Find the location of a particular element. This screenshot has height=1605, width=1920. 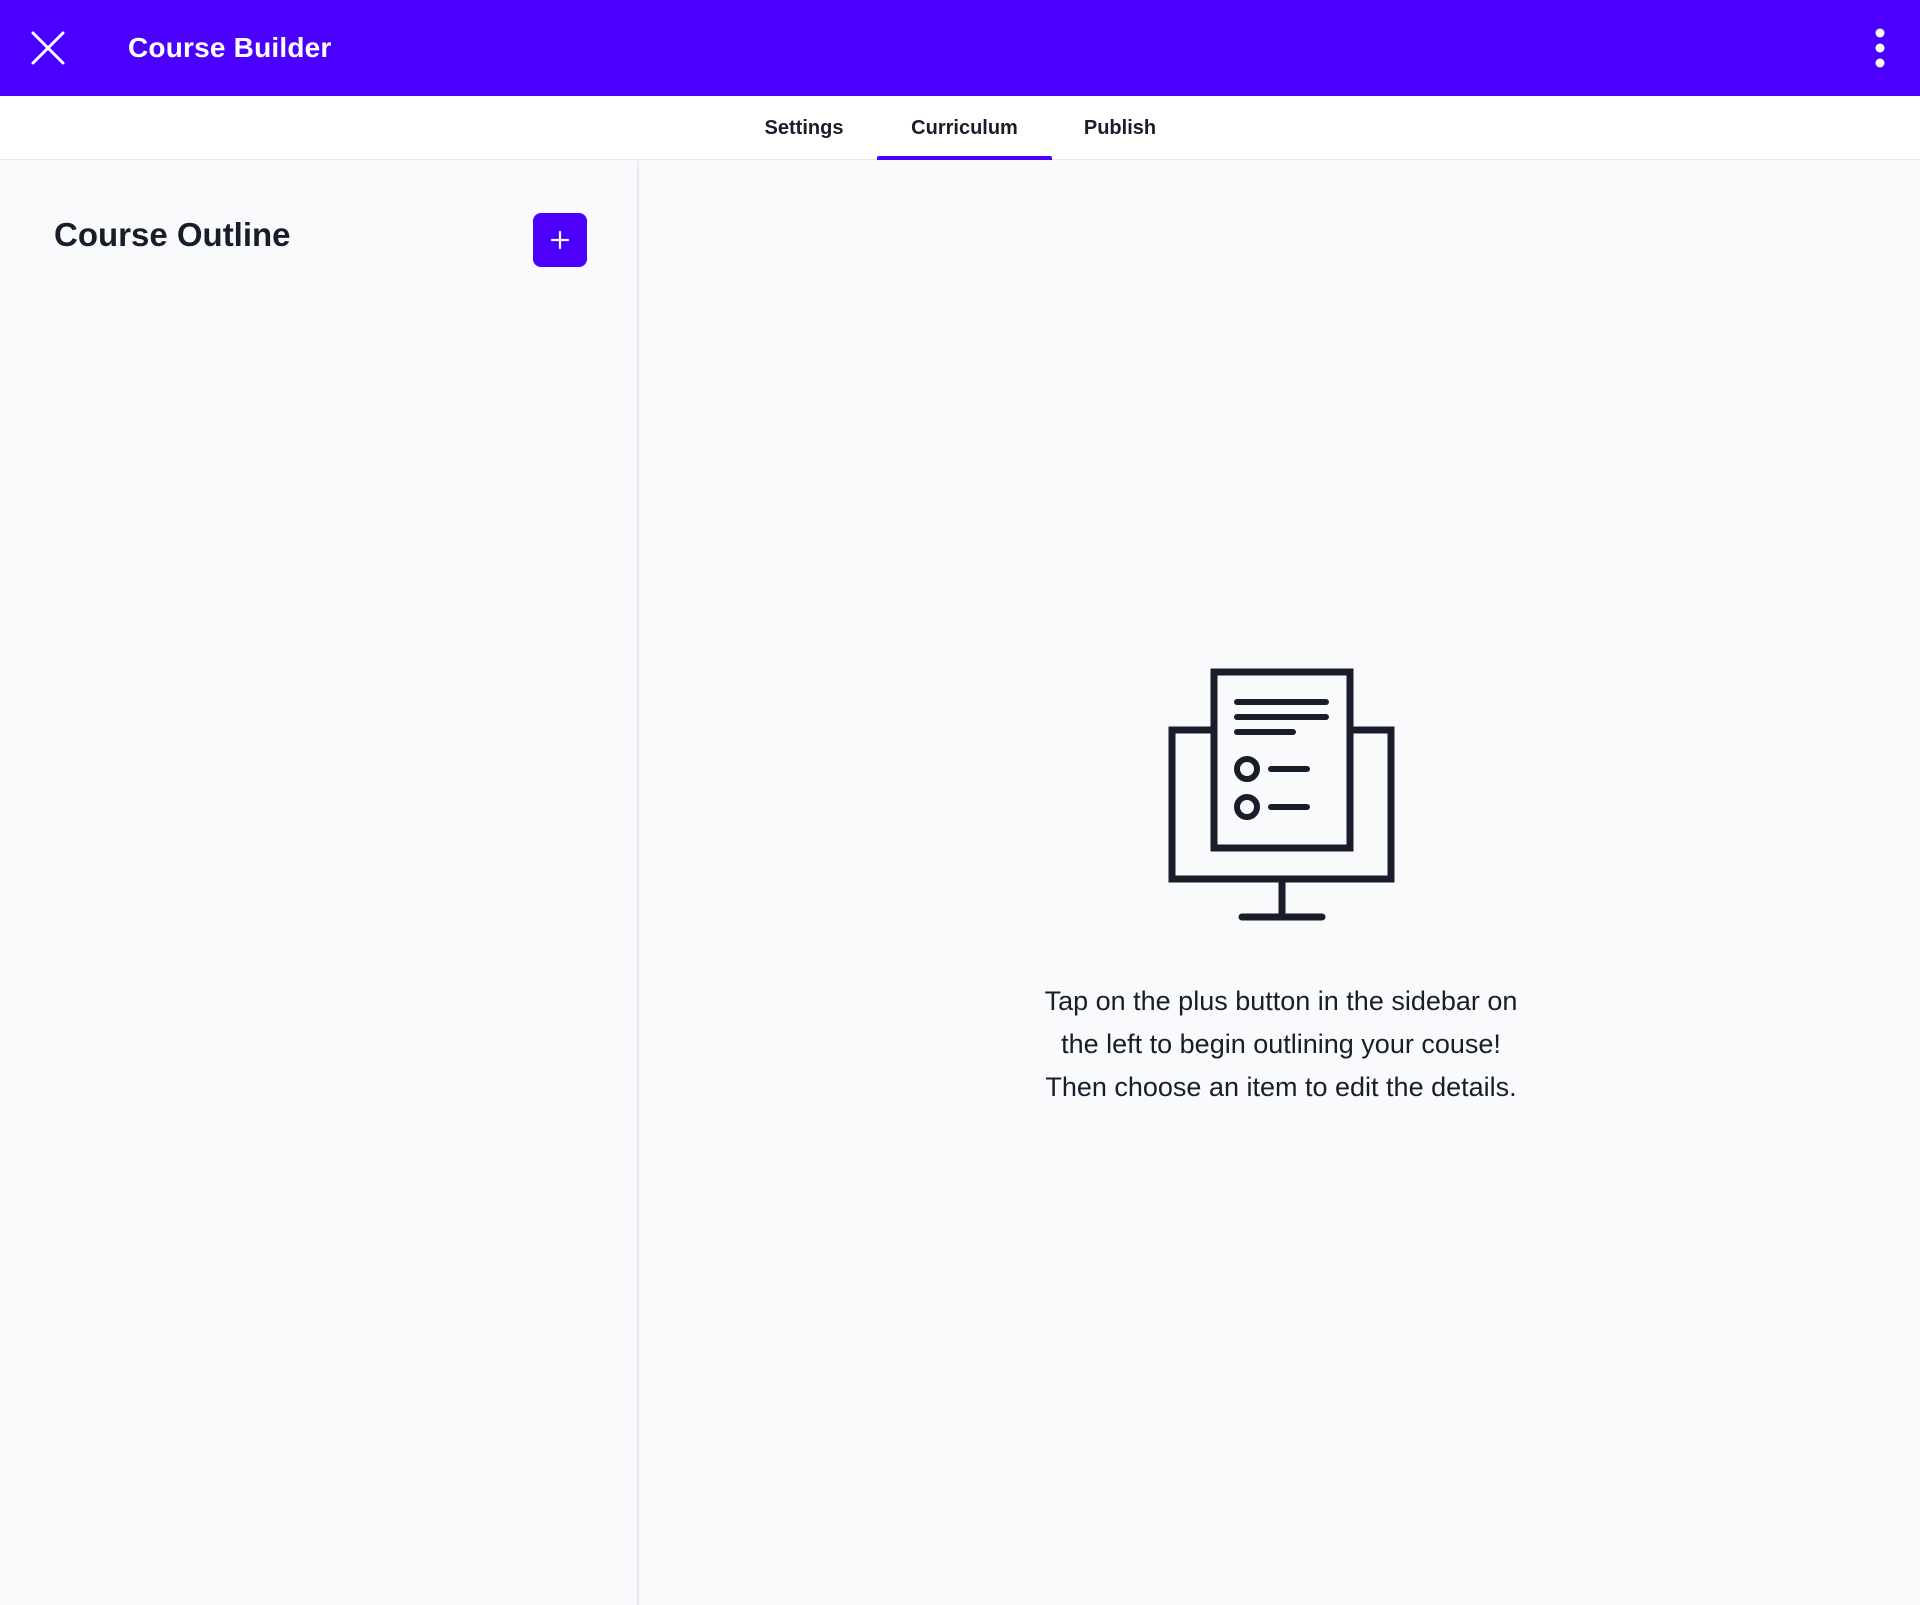

sidebar-title: Course Outline is located at coordinates (172, 234).